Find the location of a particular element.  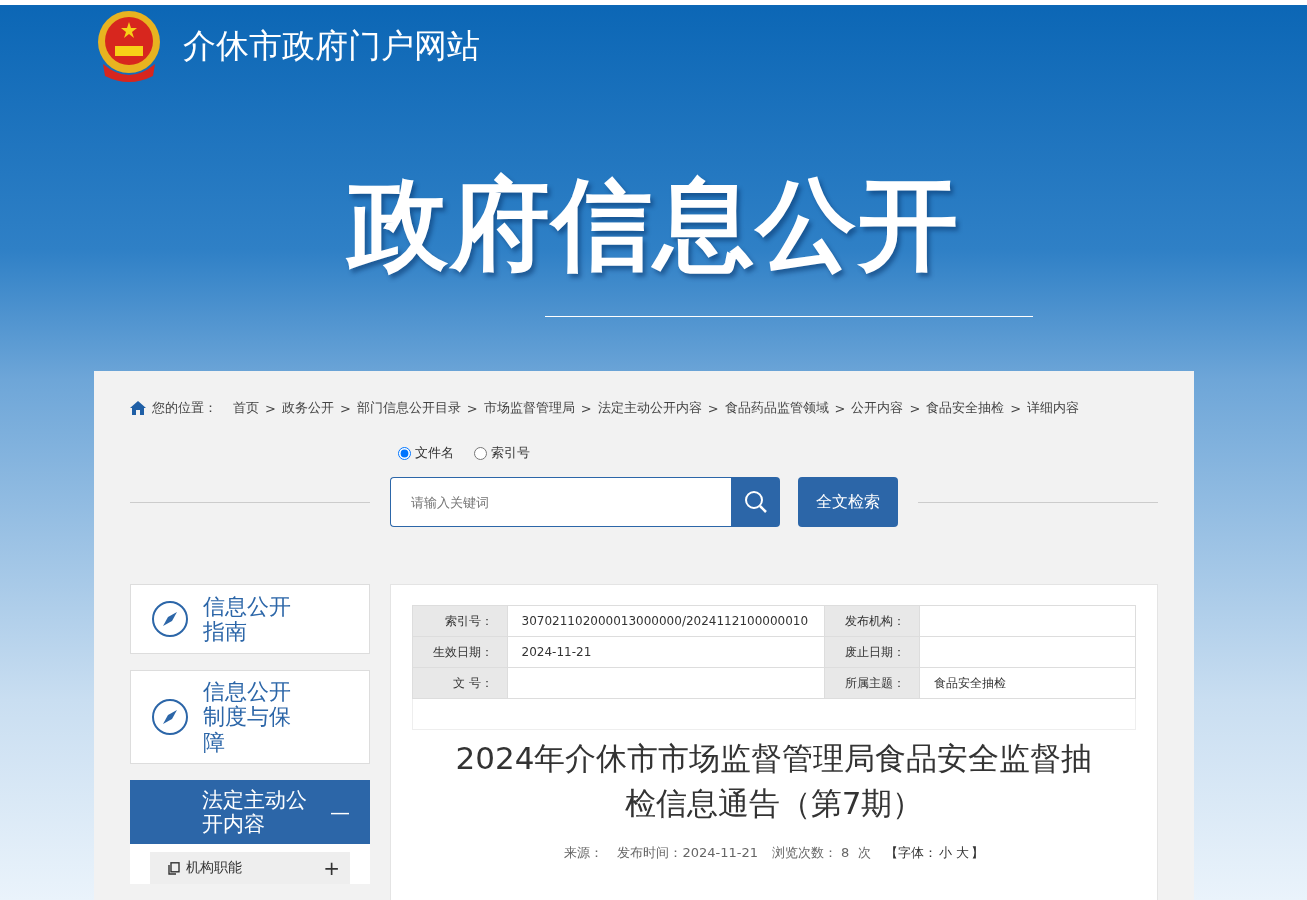

breadcrumb-link: 首页 is located at coordinates (246, 408).